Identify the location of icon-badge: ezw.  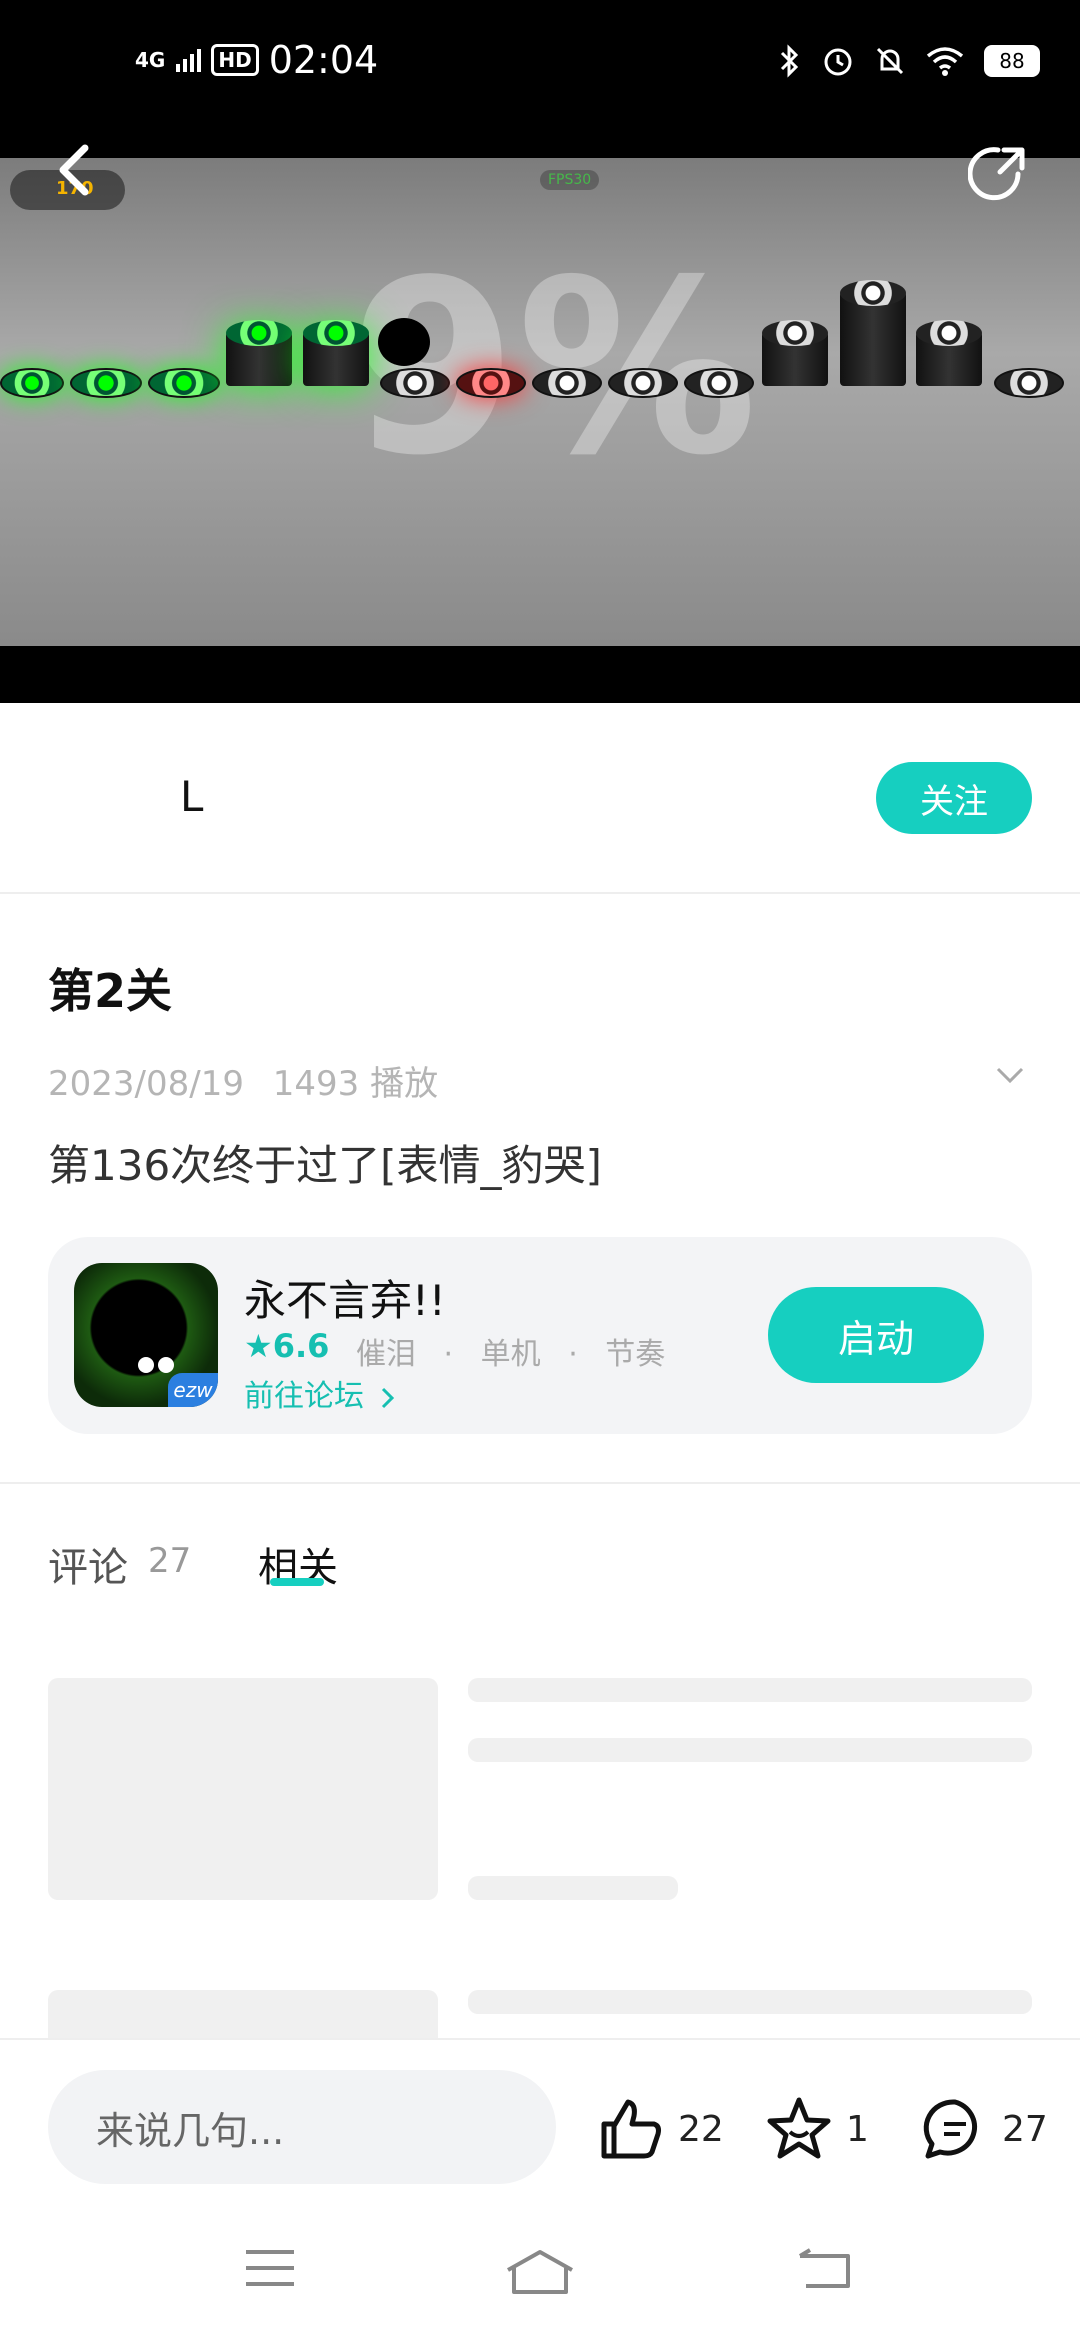
(193, 1390).